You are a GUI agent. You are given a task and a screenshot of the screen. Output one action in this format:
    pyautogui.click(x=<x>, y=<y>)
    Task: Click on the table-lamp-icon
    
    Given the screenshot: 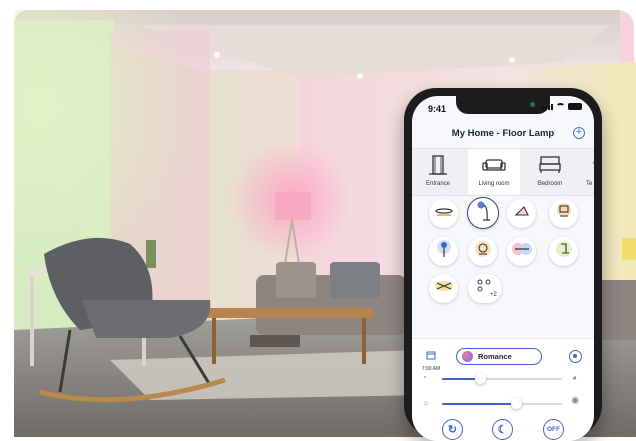 What is the action you would take?
    pyautogui.click(x=564, y=213)
    